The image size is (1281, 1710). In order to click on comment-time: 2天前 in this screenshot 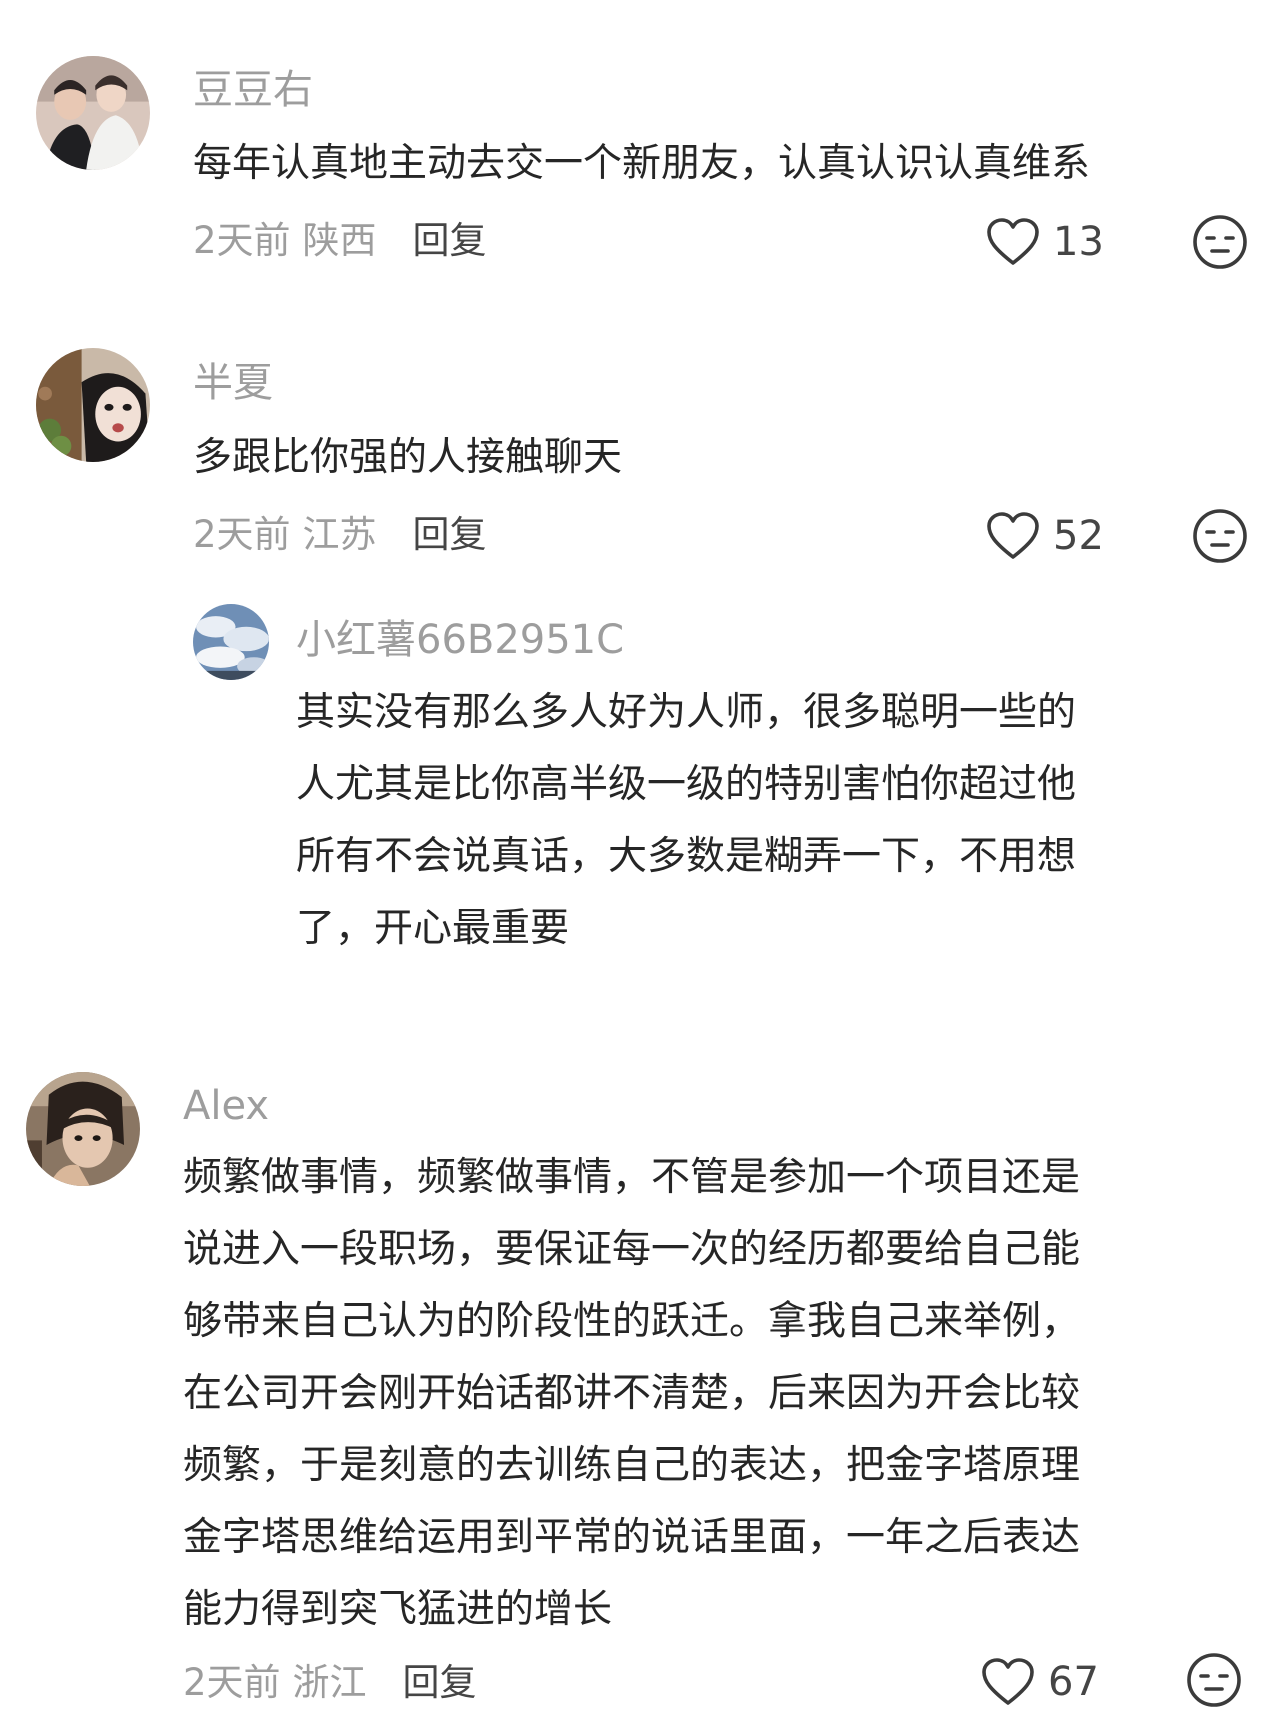, I will do `click(232, 1682)`.